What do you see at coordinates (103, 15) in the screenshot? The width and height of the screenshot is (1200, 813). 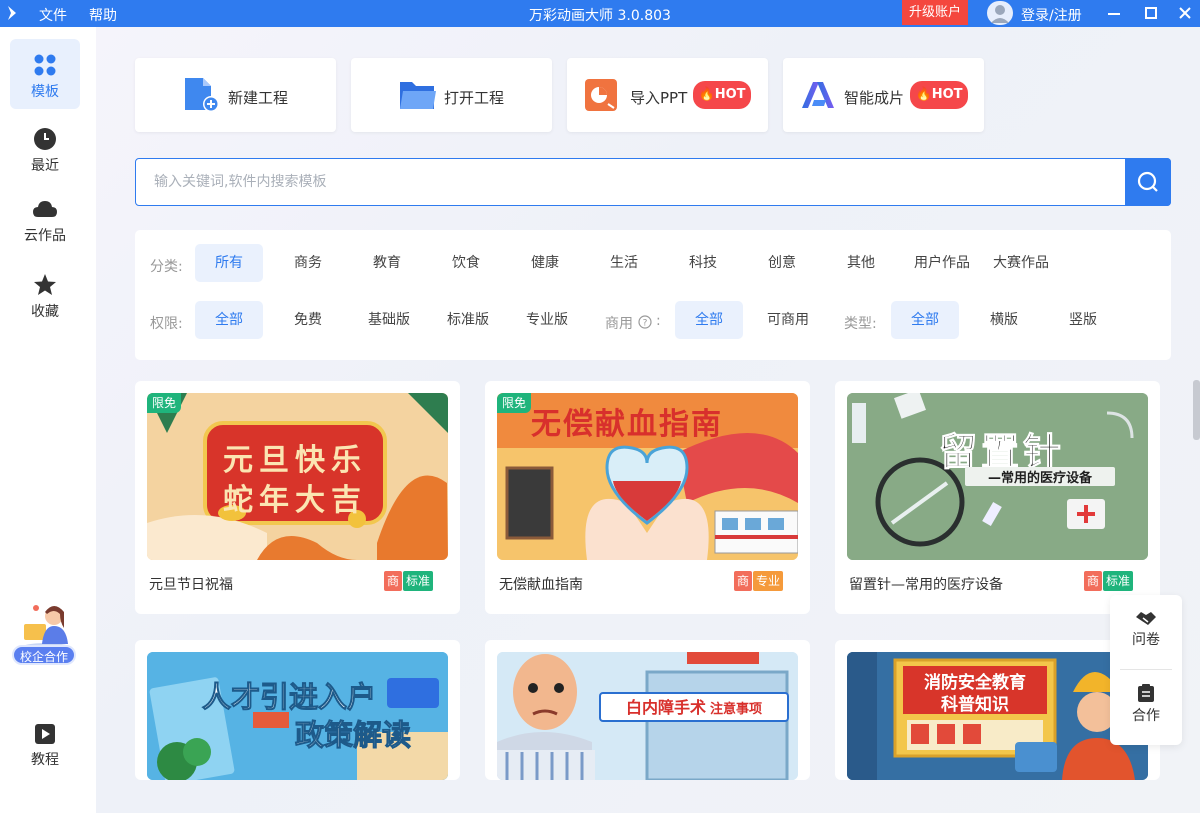 I see `menu-help: 帮助` at bounding box center [103, 15].